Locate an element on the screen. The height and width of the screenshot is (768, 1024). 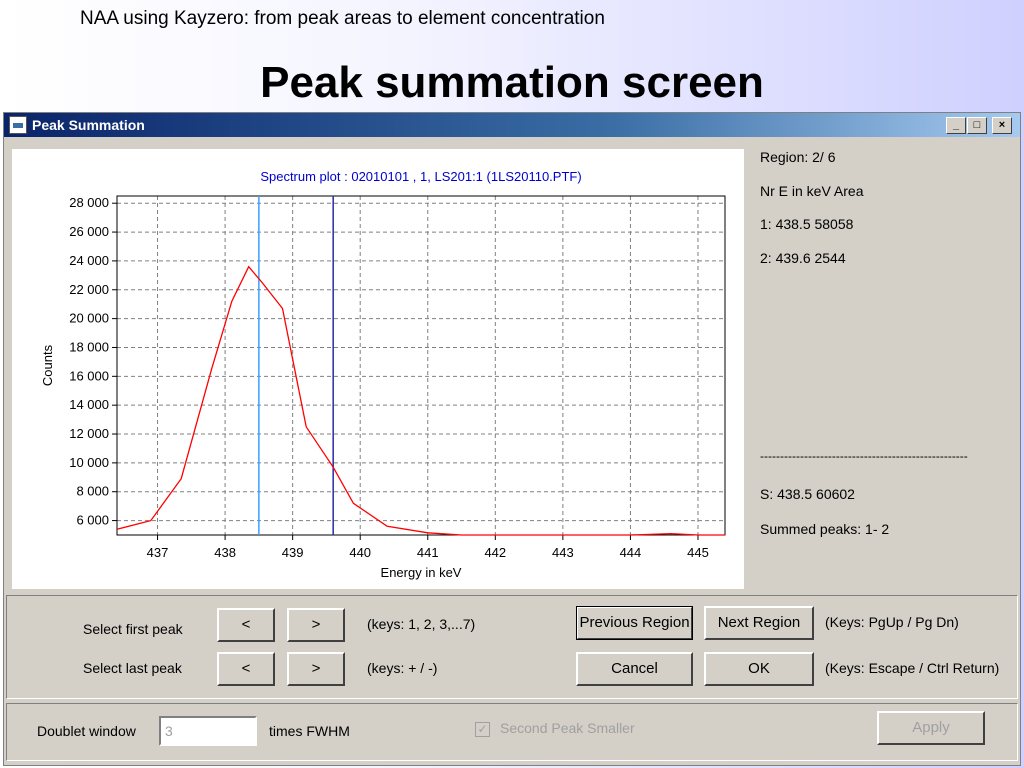
y-tick-label: 8 000 is located at coordinates (92, 491).